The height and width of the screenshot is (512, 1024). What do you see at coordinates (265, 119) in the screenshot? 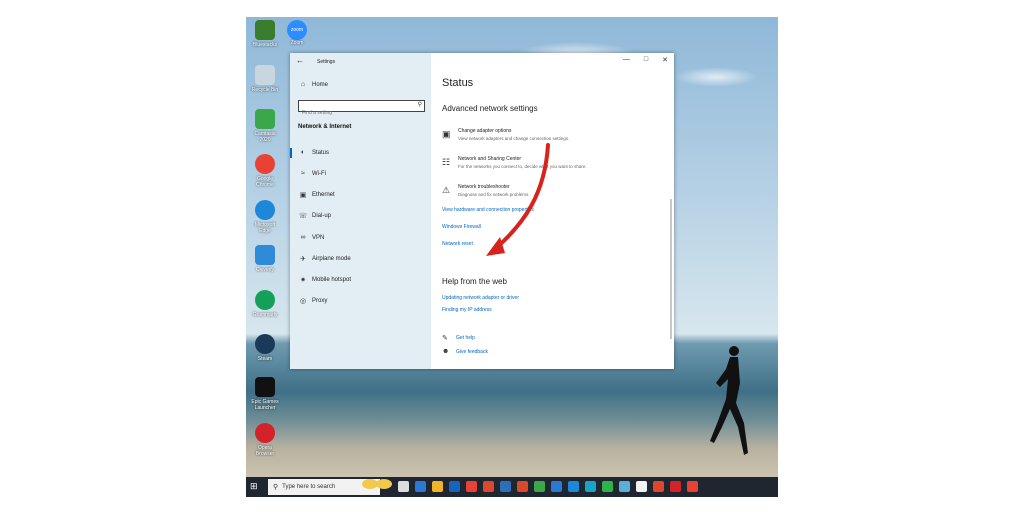
I see `camtasia-icon` at bounding box center [265, 119].